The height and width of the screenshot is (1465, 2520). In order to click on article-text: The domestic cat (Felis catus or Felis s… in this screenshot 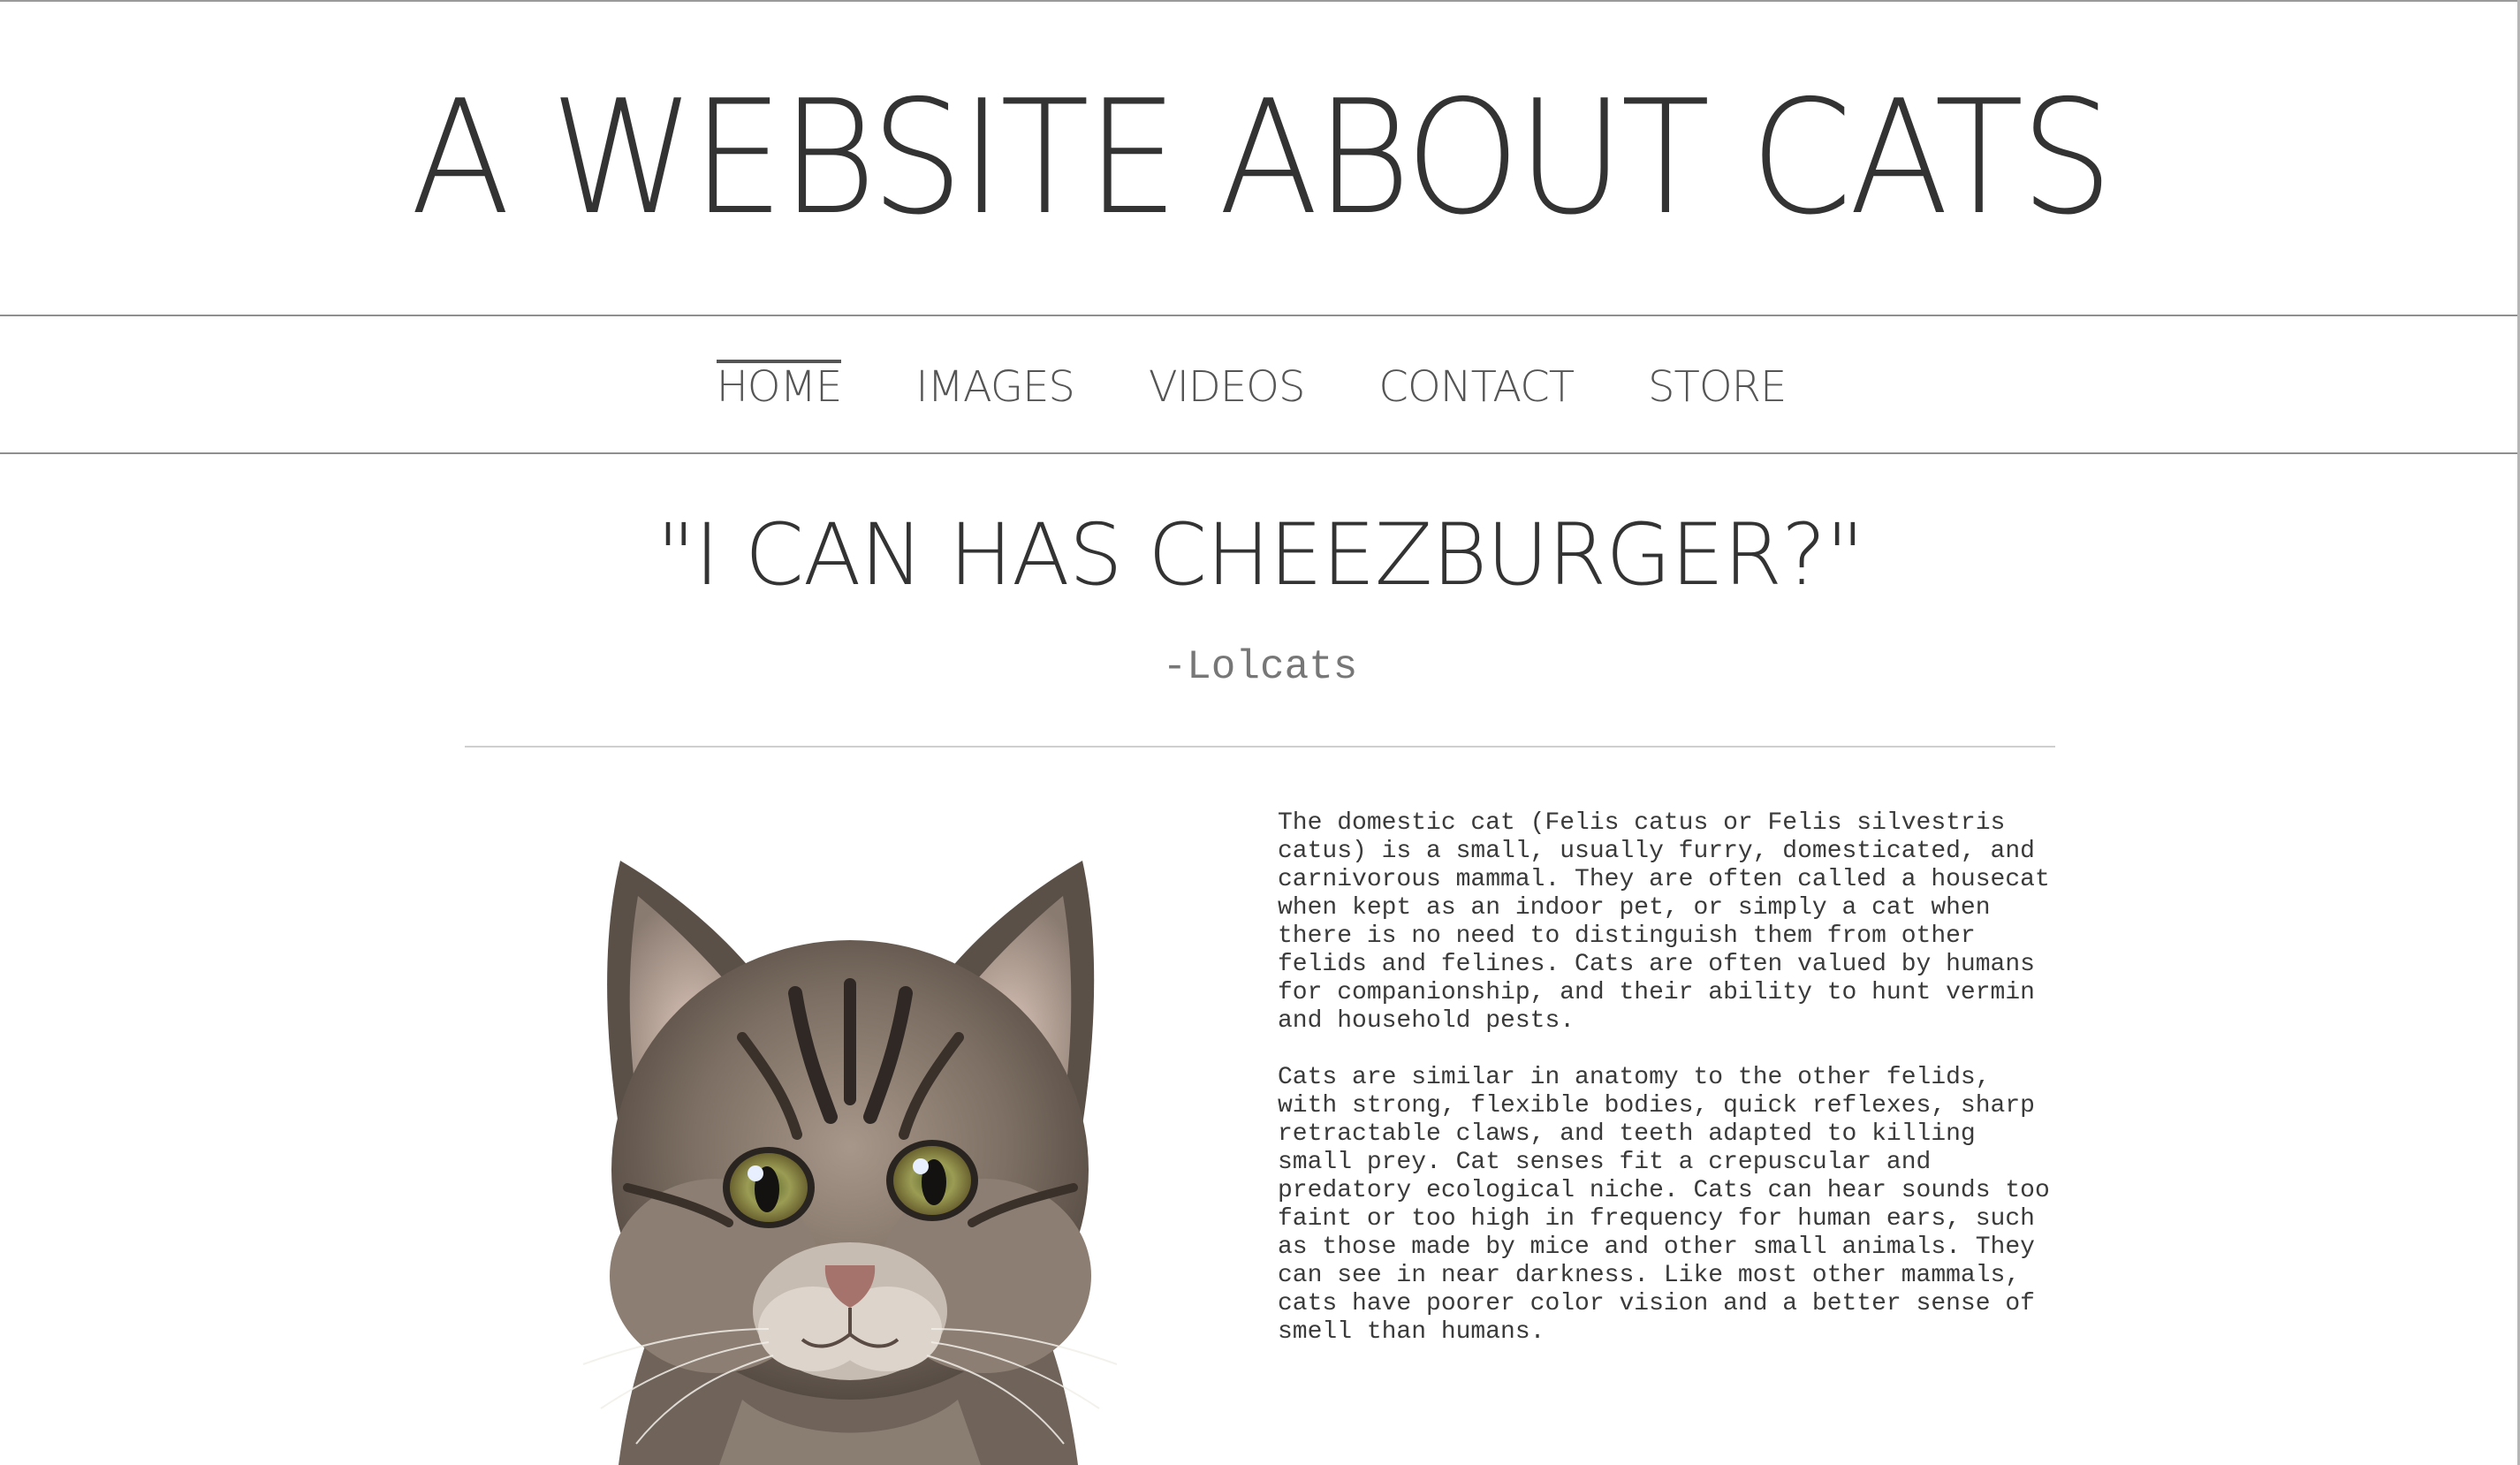, I will do `click(1666, 1092)`.